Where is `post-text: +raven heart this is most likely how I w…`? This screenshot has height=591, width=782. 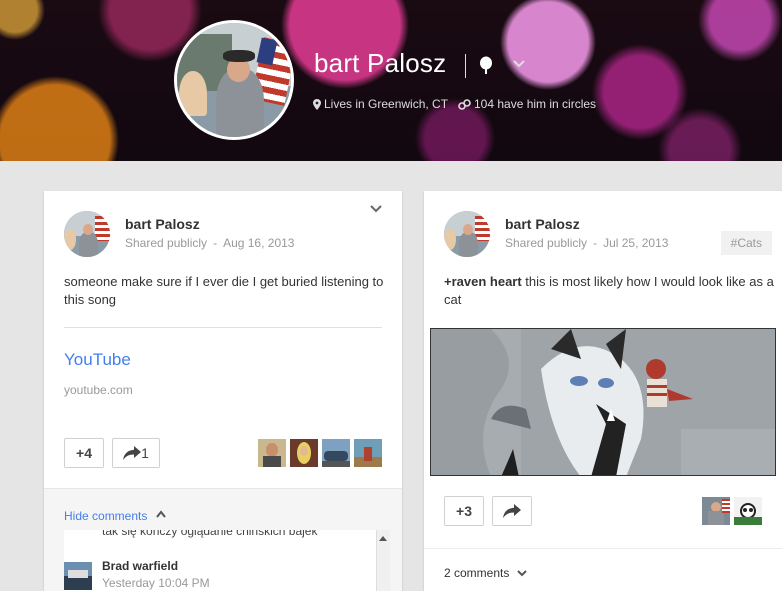 post-text: +raven heart this is most likely how I w… is located at coordinates (609, 291).